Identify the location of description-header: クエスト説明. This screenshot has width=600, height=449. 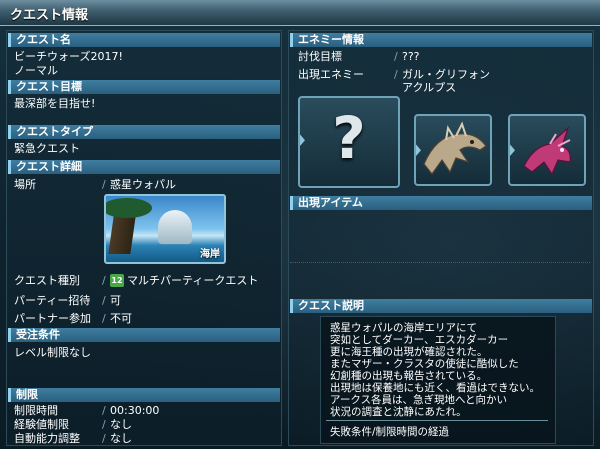
(441, 306).